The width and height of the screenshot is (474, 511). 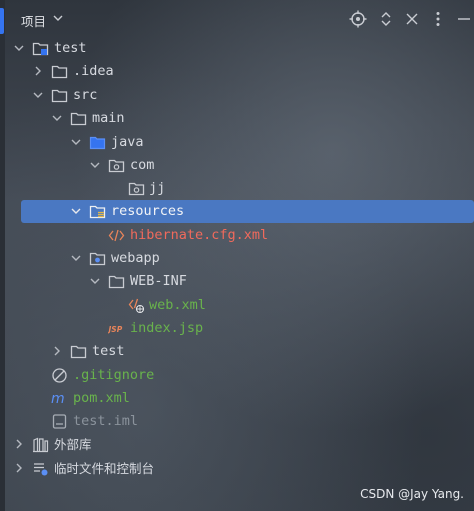 What do you see at coordinates (108, 118) in the screenshot?
I see `tree-item-label: main` at bounding box center [108, 118].